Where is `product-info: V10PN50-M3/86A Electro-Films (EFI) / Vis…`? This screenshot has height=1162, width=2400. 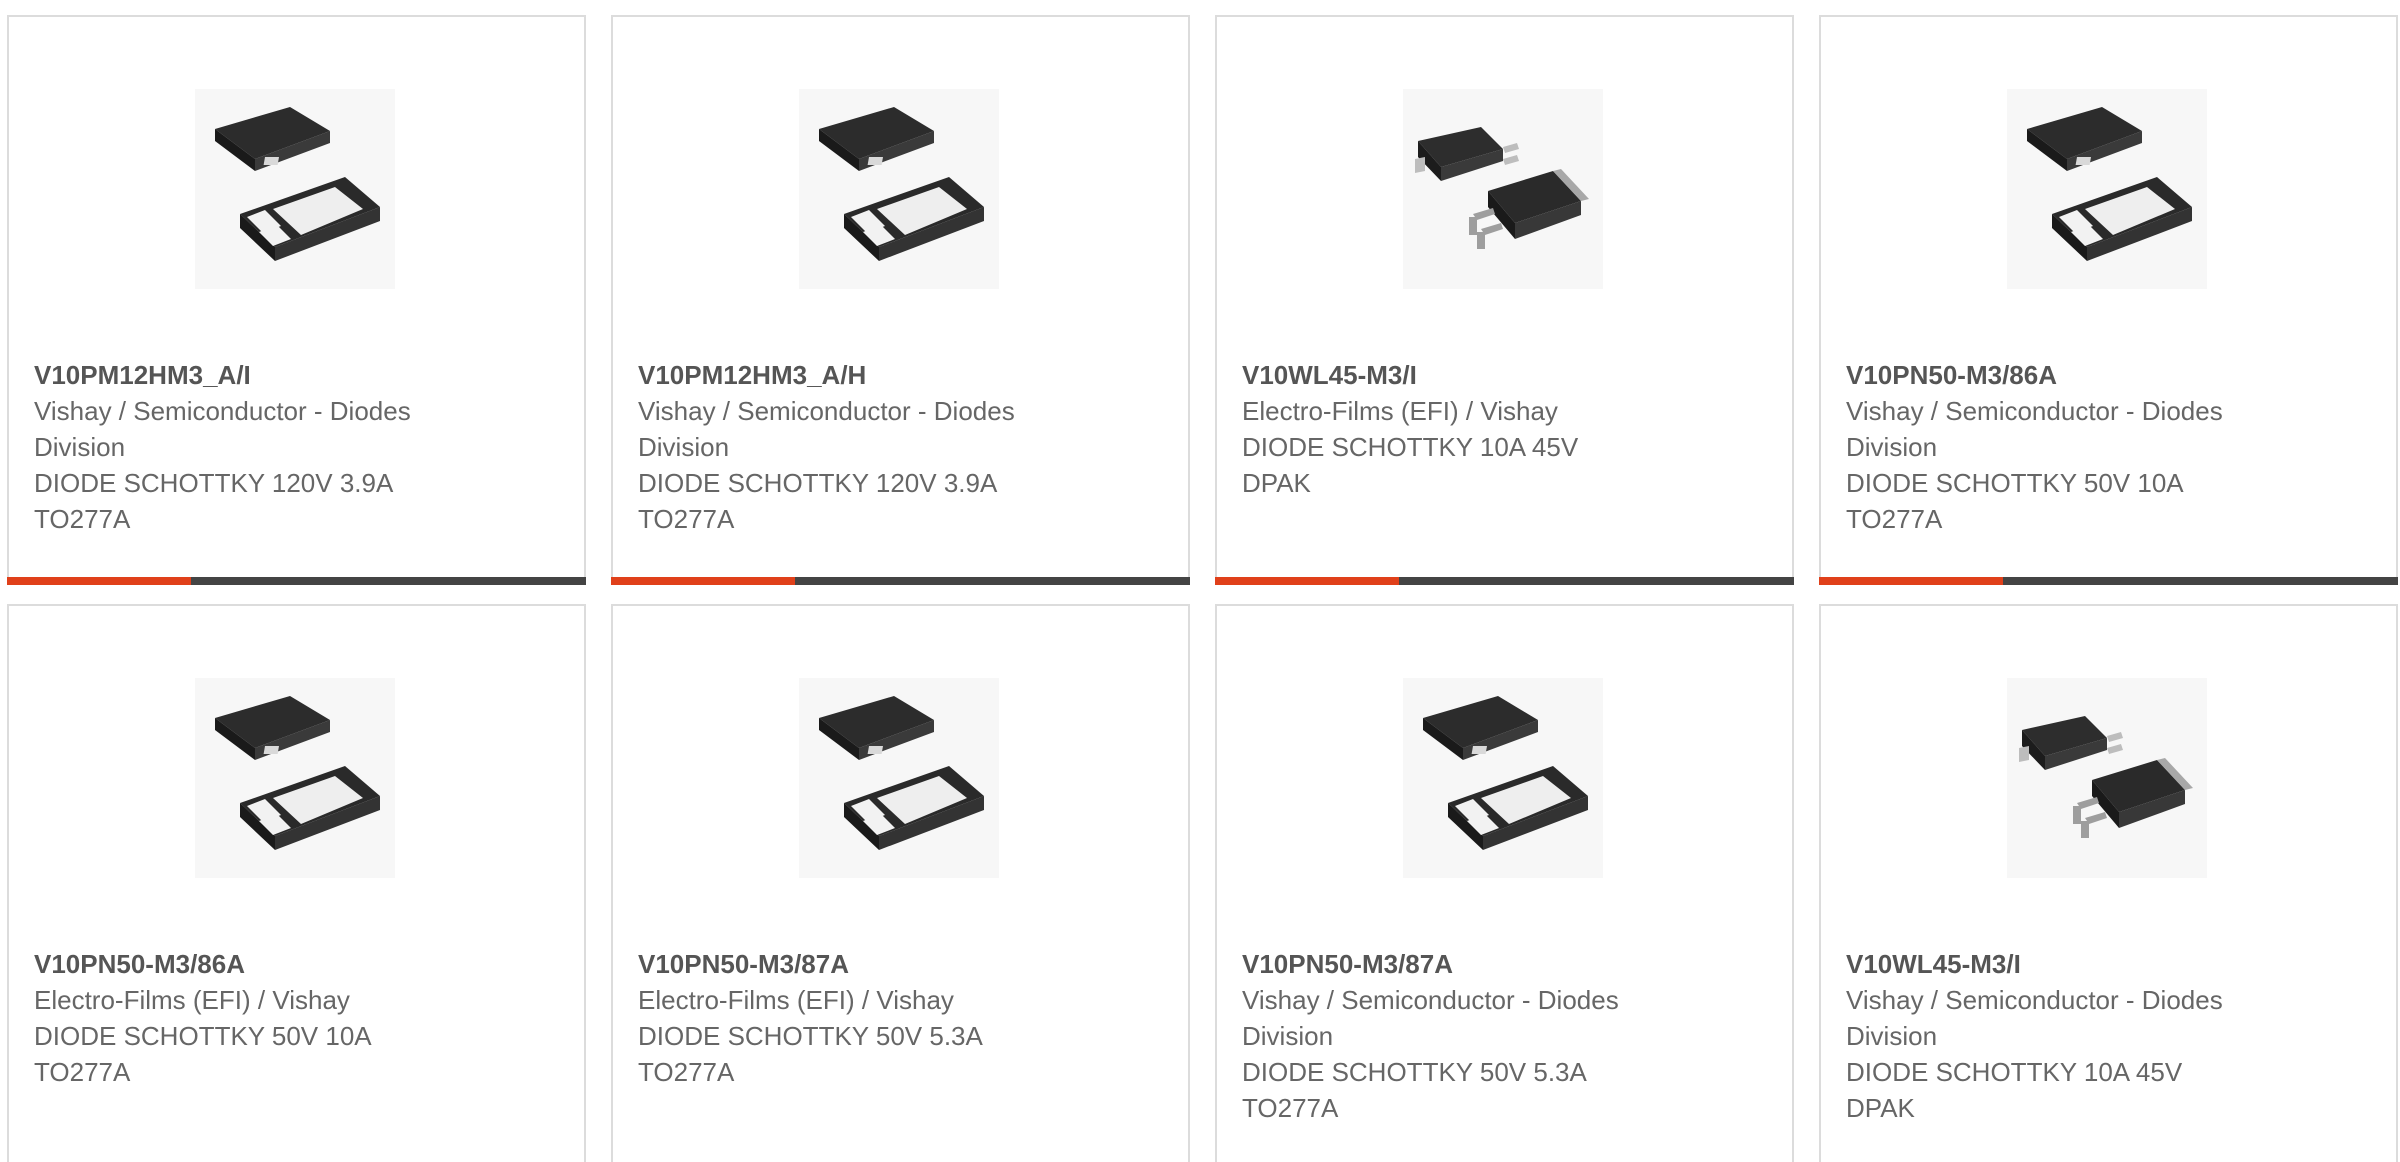
product-info: V10PN50-M3/86A Electro-Films (EFI) / Vis… is located at coordinates (299, 1018).